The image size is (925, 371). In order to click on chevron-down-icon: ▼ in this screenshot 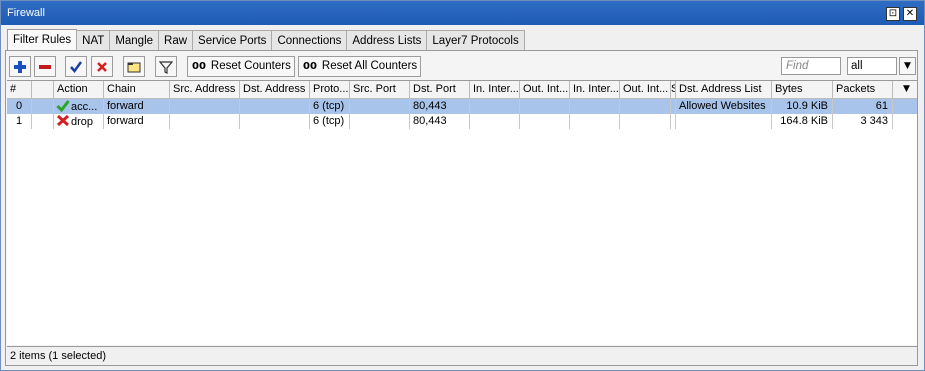, I will do `click(907, 66)`.